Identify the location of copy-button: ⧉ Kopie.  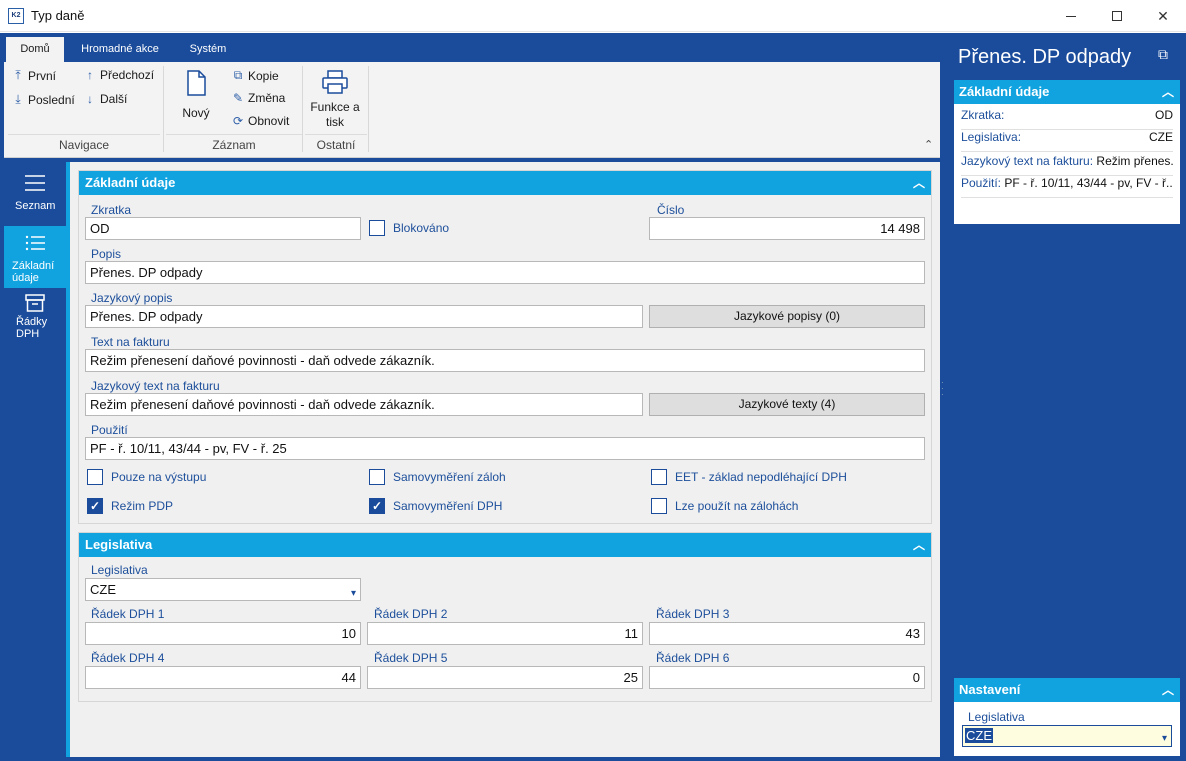
(255, 75).